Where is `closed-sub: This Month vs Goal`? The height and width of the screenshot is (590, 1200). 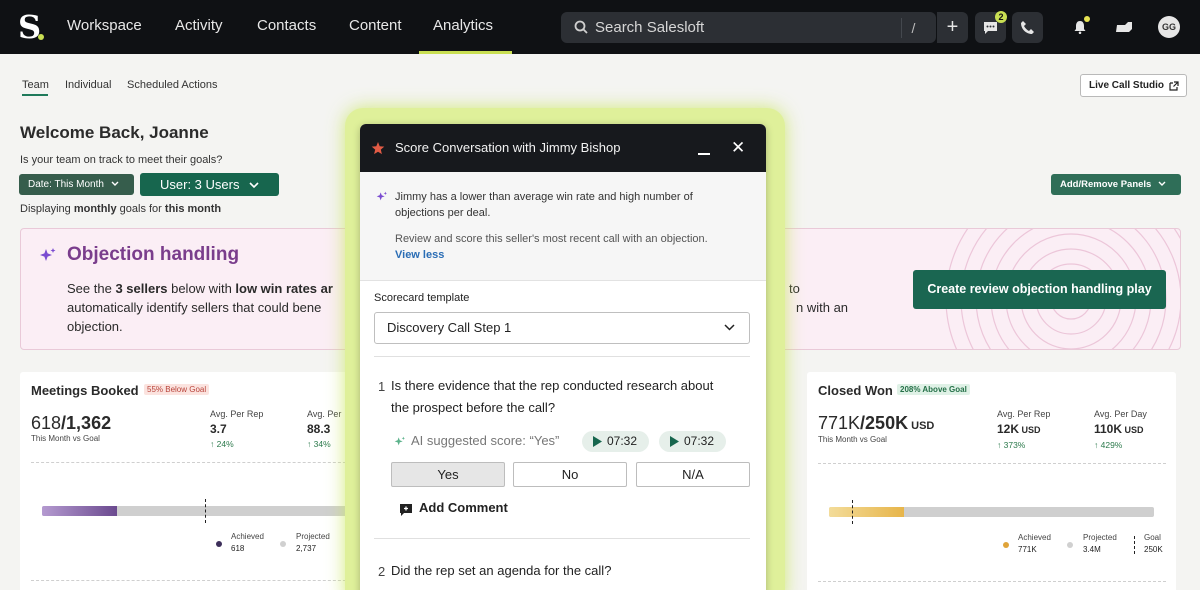 closed-sub: This Month vs Goal is located at coordinates (852, 439).